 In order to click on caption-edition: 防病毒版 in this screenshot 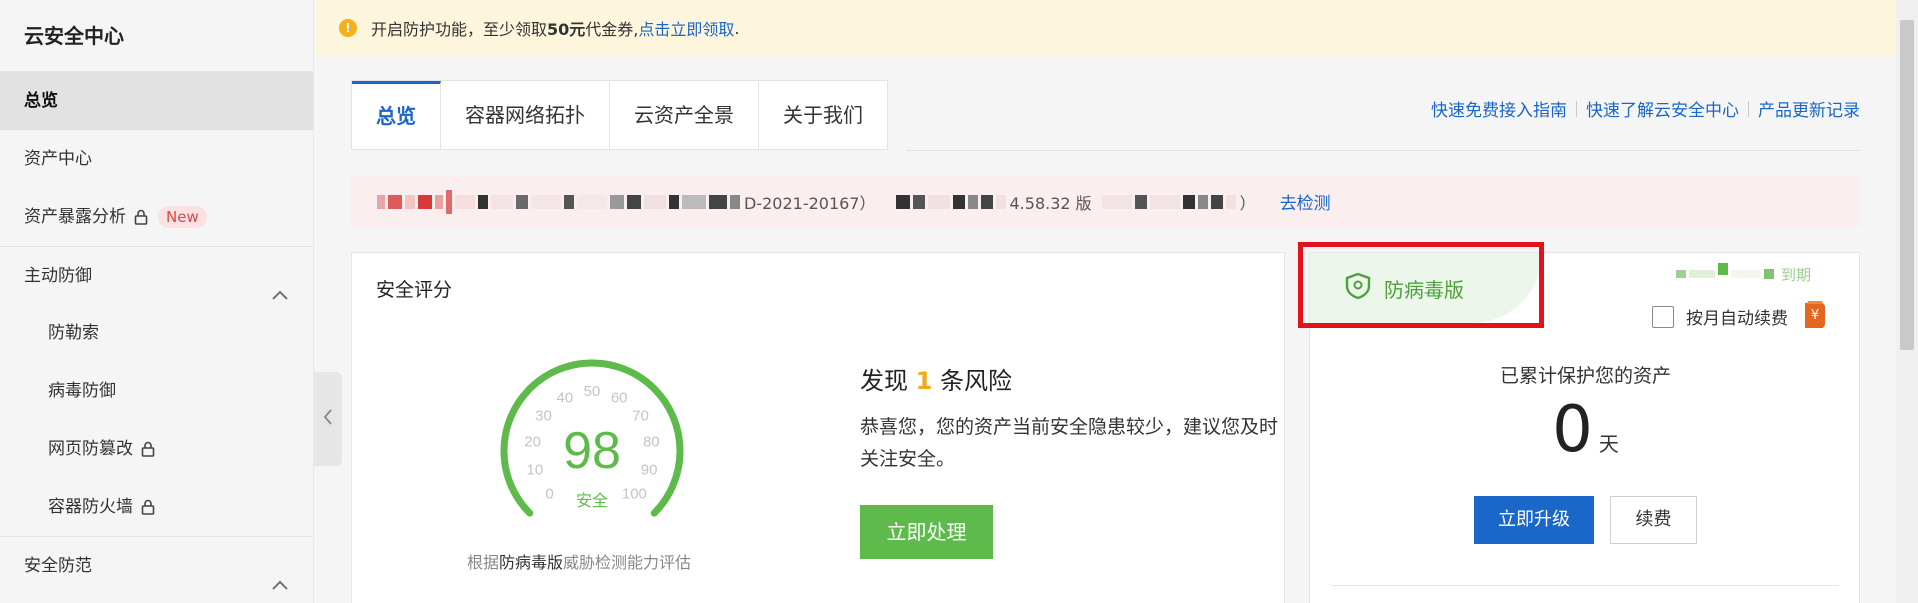, I will do `click(531, 562)`.